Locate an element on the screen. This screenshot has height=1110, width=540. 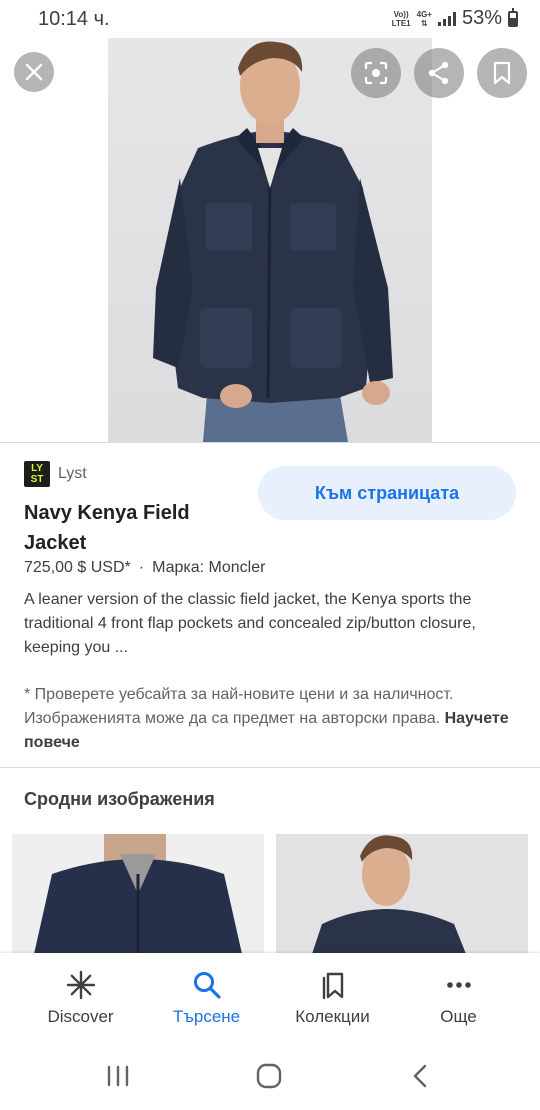
price-brand-line: 725,00 $ USD* · Марка: Moncler is located at coordinates (144, 568).